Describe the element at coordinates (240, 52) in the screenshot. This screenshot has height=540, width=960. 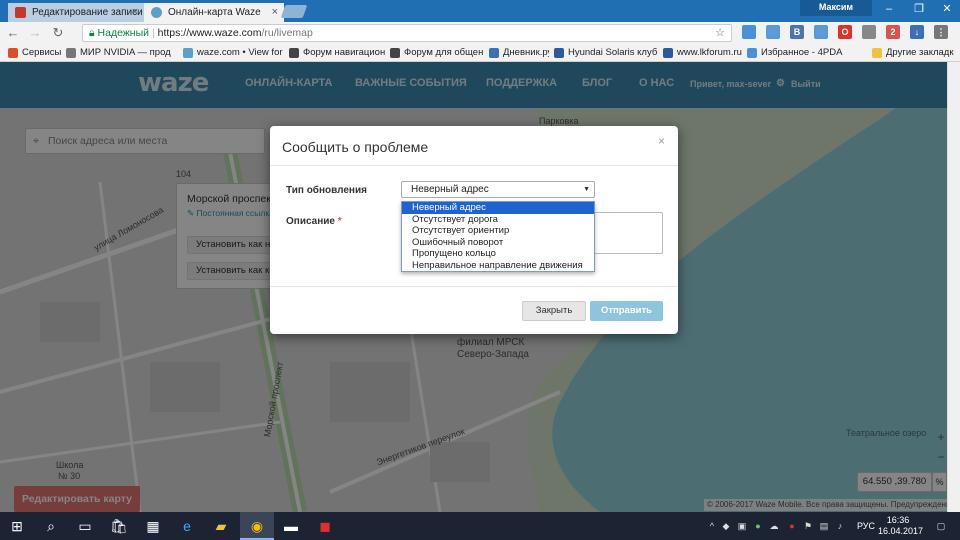
I see `bookmark-label: waze.com • View foru` at that location.